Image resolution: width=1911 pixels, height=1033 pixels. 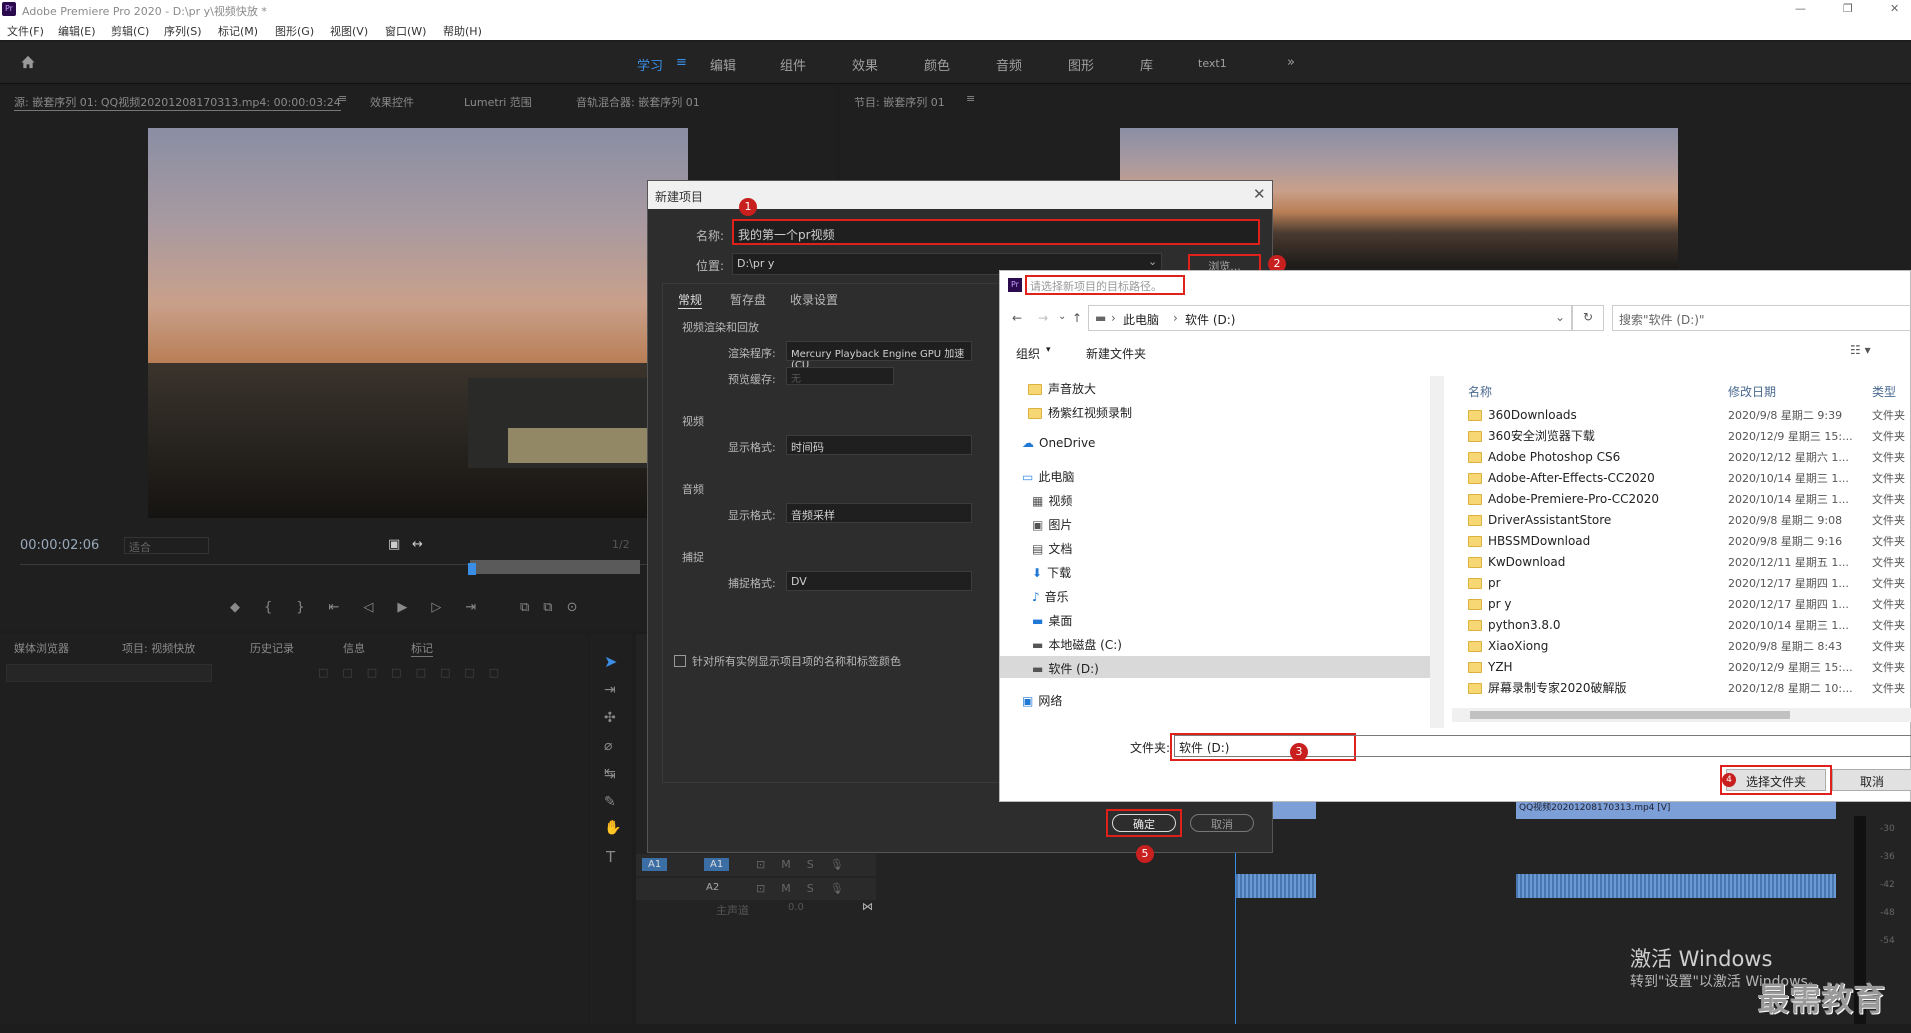 I want to click on video-display-format-dropdown: 时间码, so click(x=879, y=445).